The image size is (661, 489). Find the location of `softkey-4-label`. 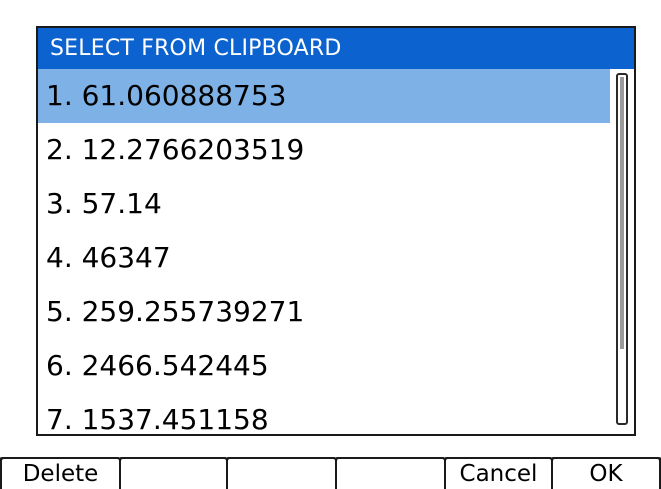

softkey-4-label is located at coordinates (390, 474).